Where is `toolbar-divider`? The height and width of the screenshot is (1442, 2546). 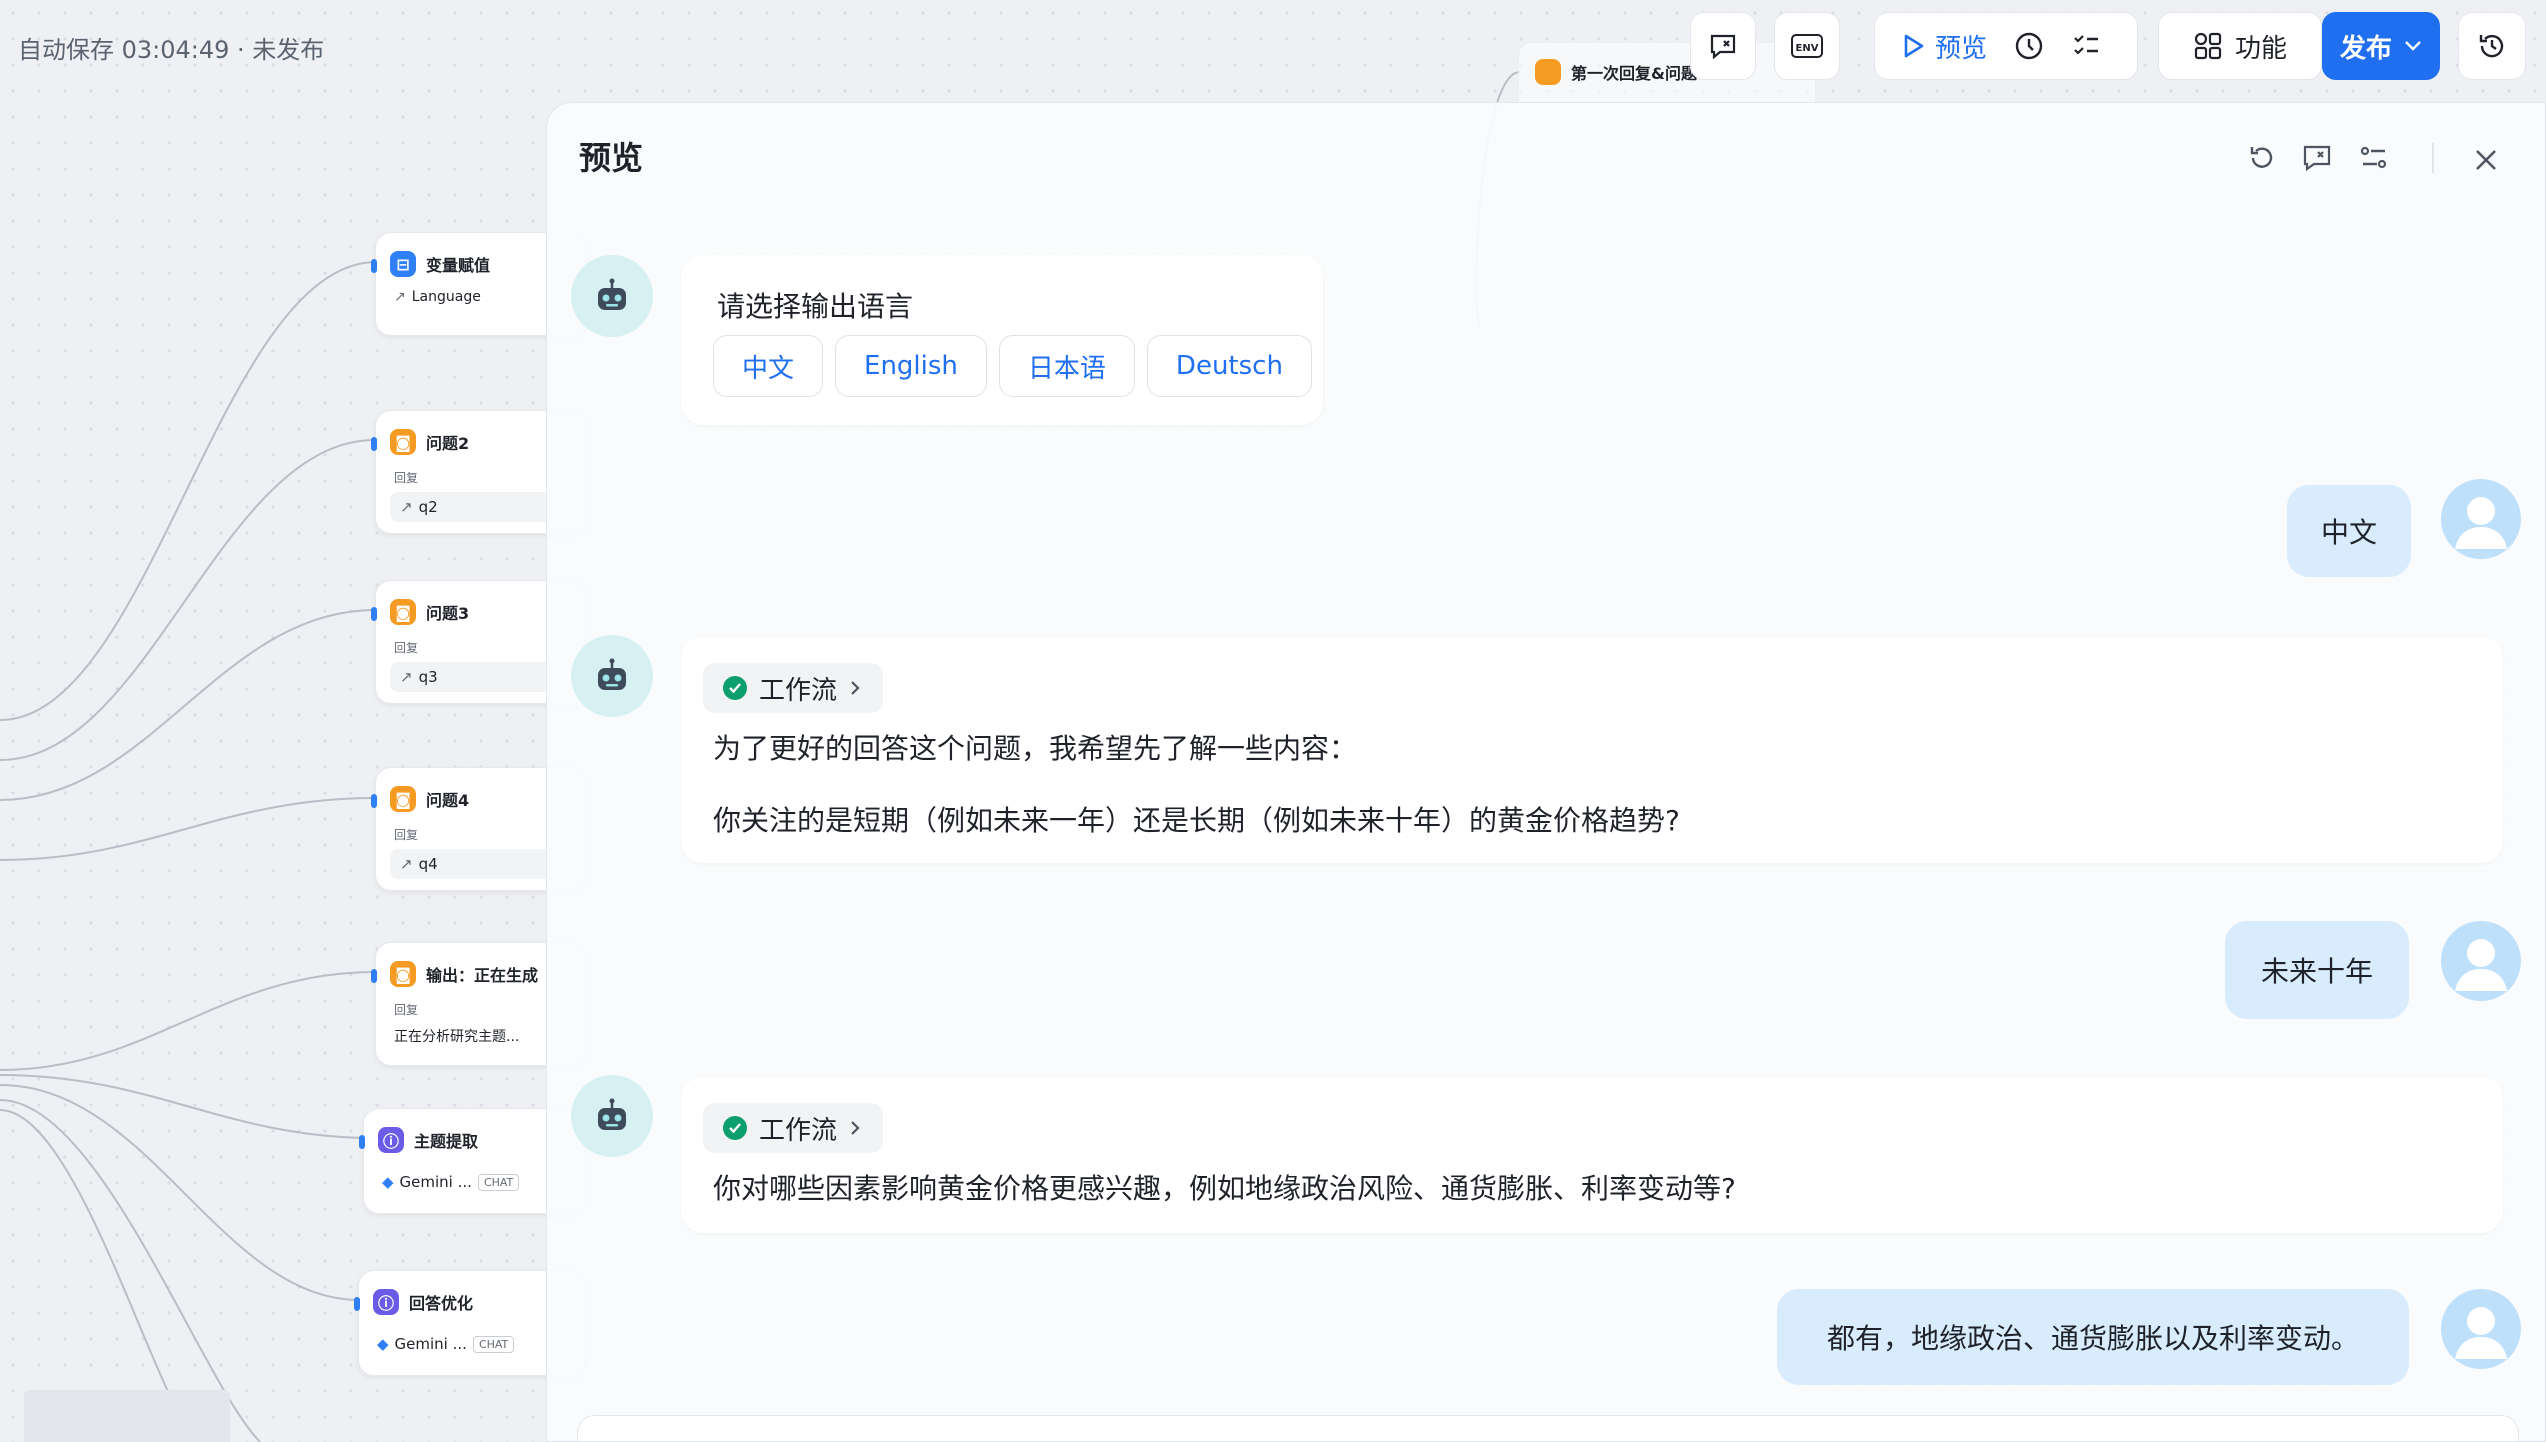
toolbar-divider is located at coordinates (2433, 158).